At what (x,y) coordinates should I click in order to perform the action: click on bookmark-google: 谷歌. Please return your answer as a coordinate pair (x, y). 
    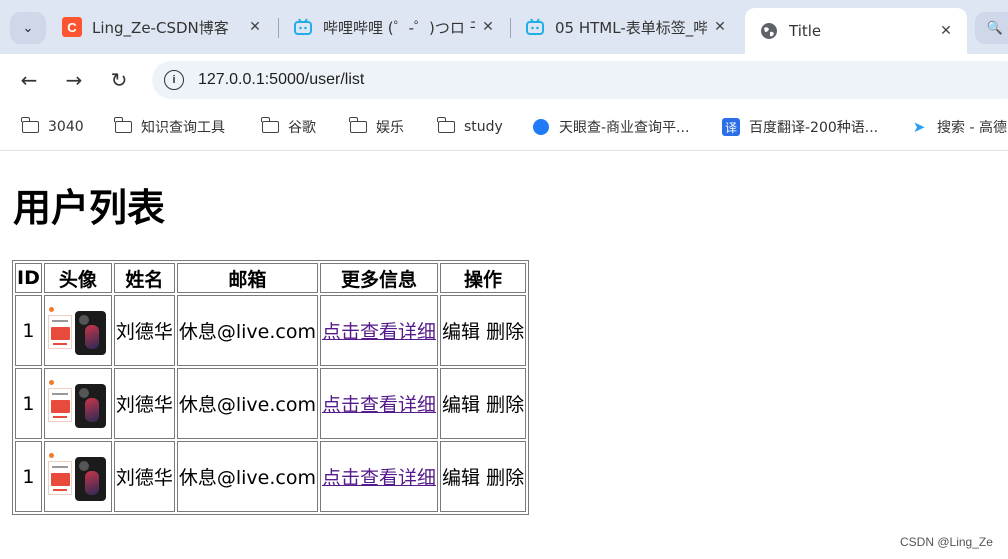
    Looking at the image, I should click on (288, 127).